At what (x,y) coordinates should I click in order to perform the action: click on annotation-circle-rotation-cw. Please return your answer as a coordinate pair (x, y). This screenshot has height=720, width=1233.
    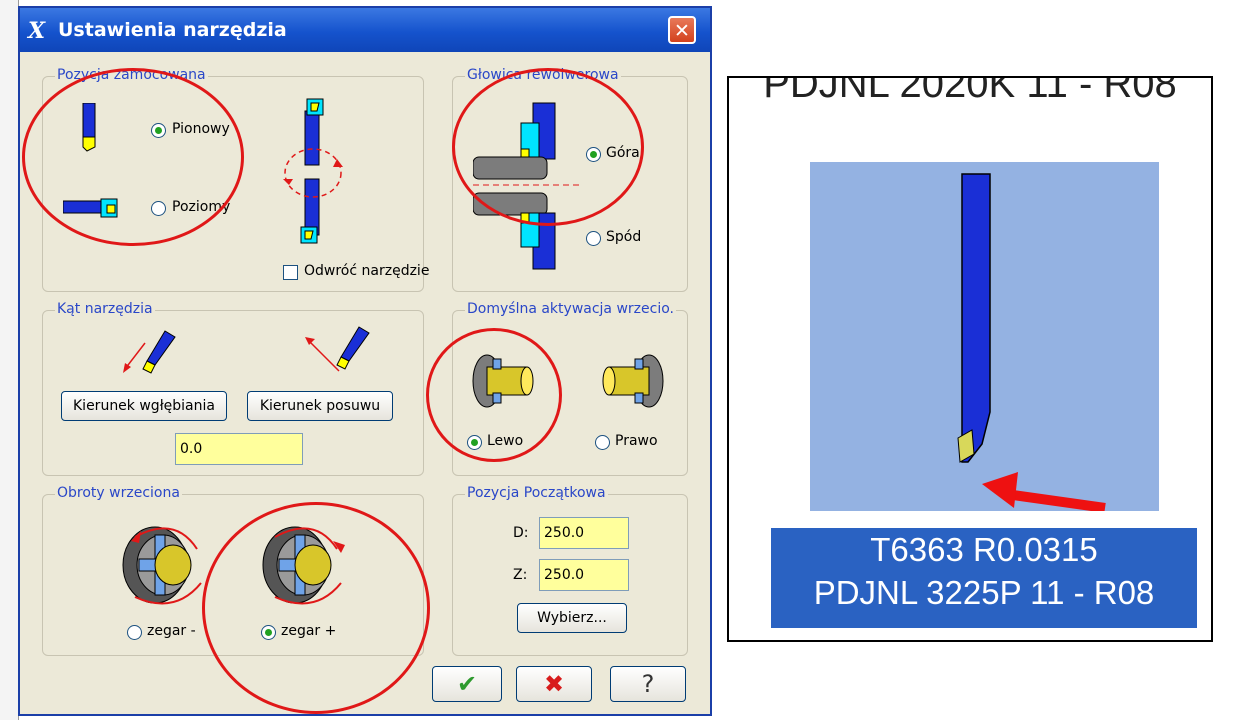
    Looking at the image, I should click on (316, 608).